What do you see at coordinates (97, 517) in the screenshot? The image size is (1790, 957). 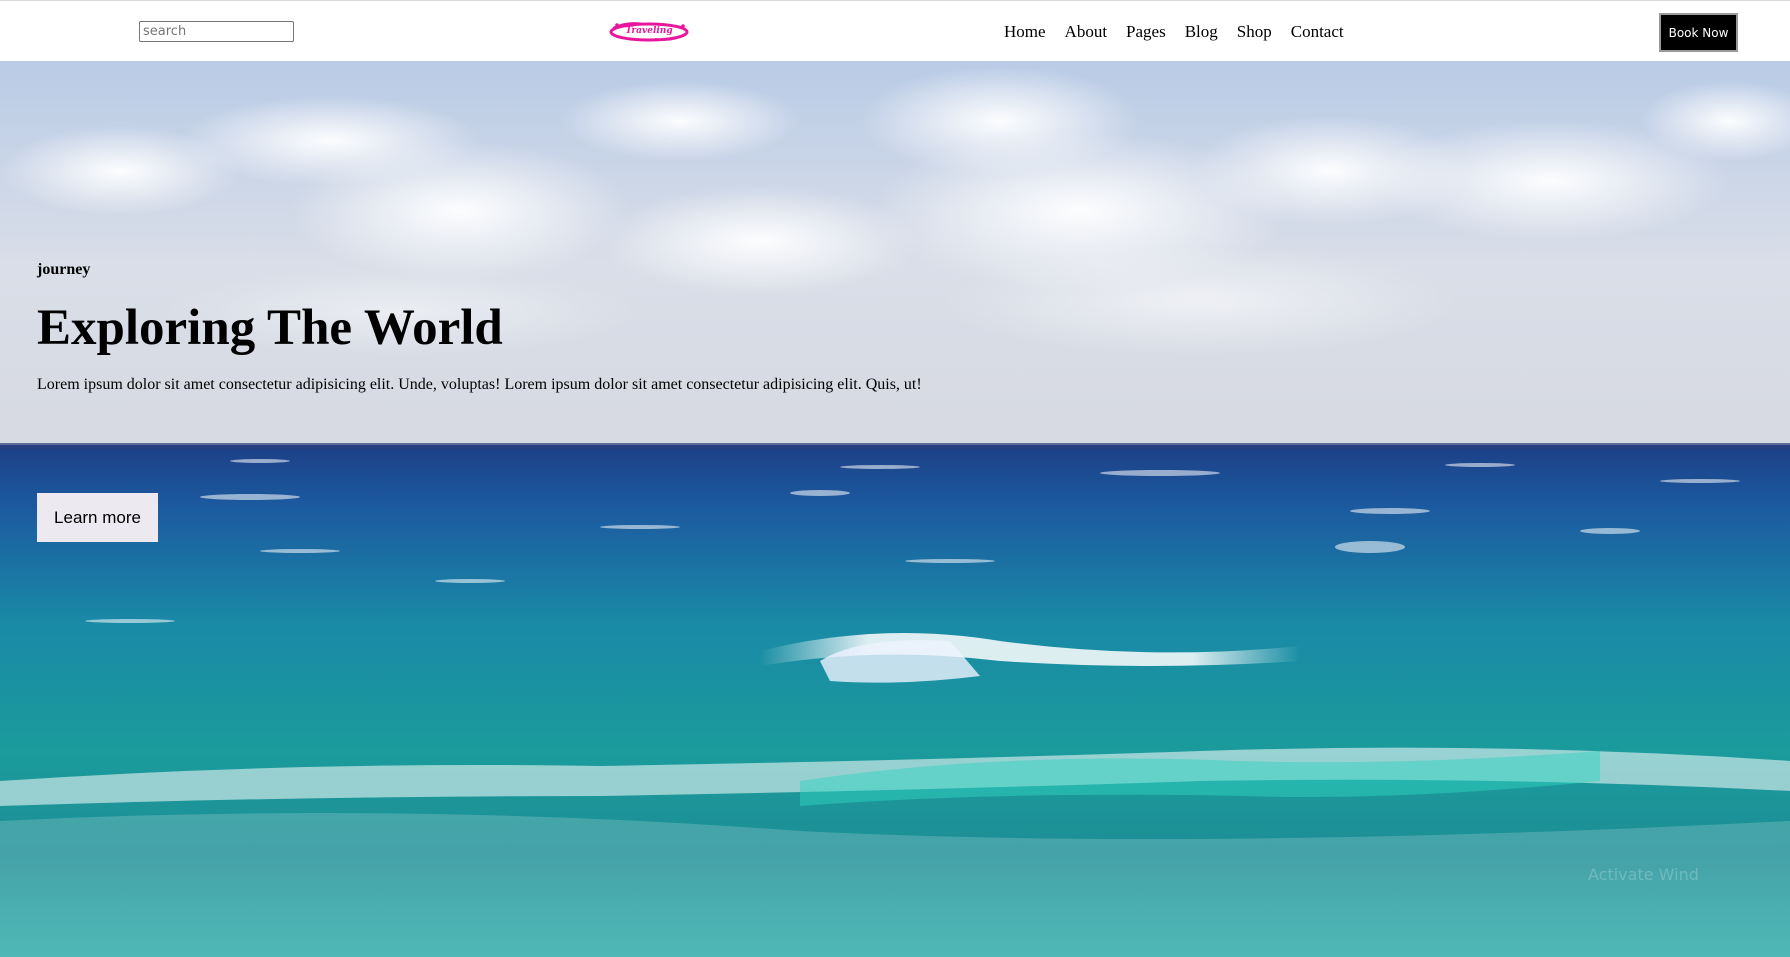 I see `learn-more-button: Learn more` at bounding box center [97, 517].